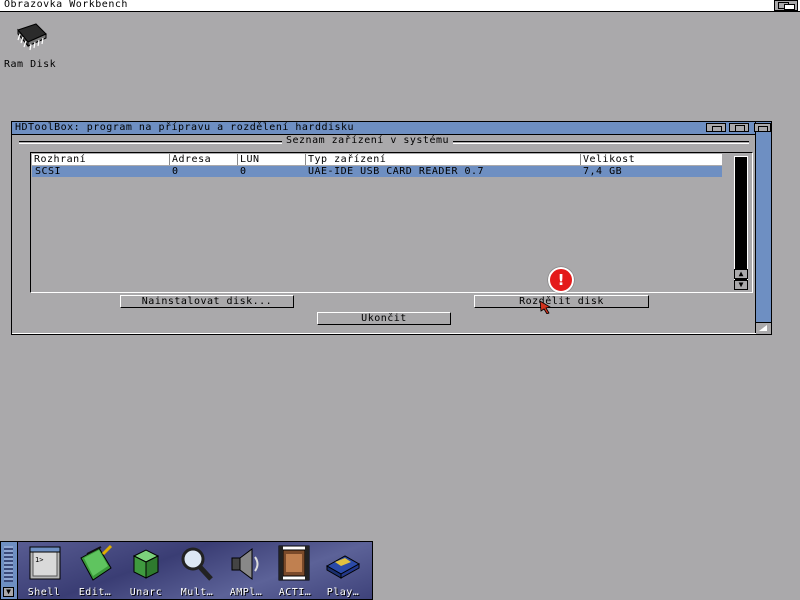 The image size is (800, 600). I want to click on chip-icon, so click(32, 37).